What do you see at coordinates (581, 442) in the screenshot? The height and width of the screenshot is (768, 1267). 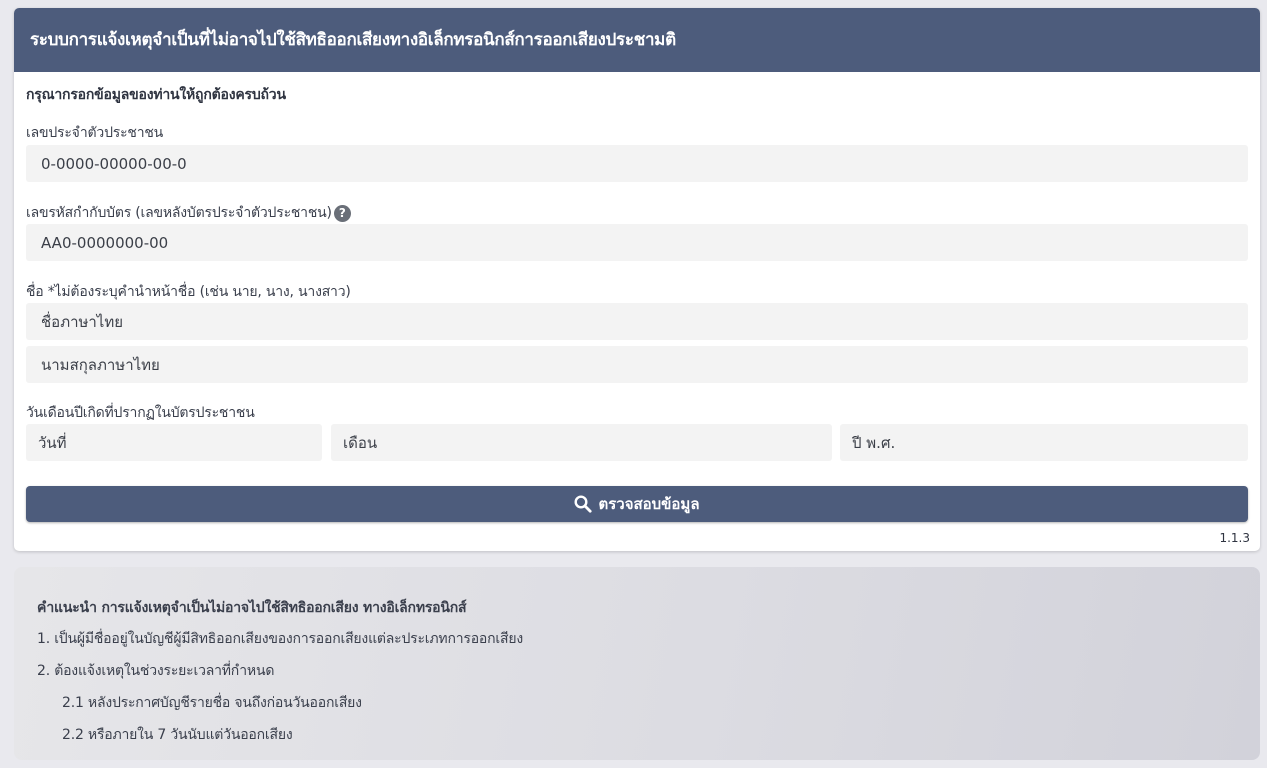 I see `birth-month-input` at bounding box center [581, 442].